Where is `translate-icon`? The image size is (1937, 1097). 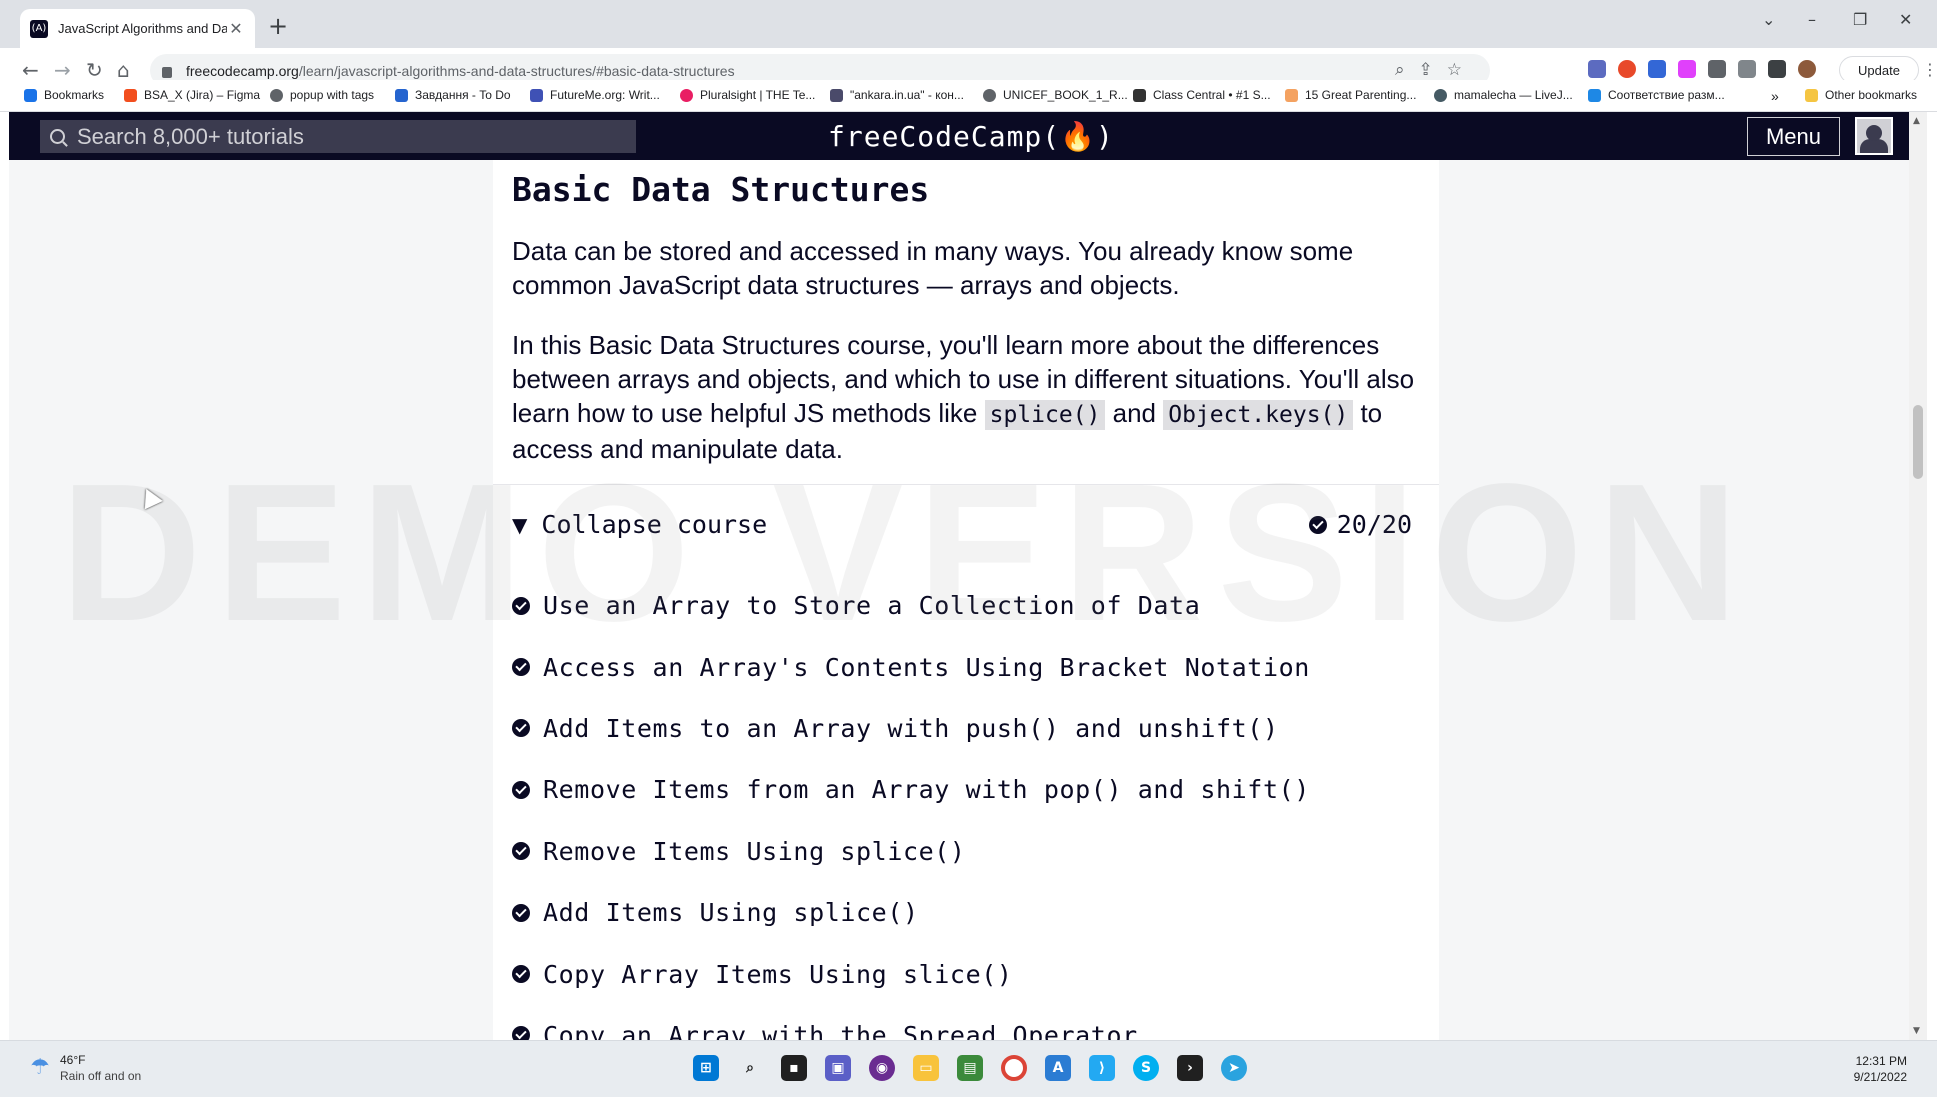
translate-icon is located at coordinates (1657, 69).